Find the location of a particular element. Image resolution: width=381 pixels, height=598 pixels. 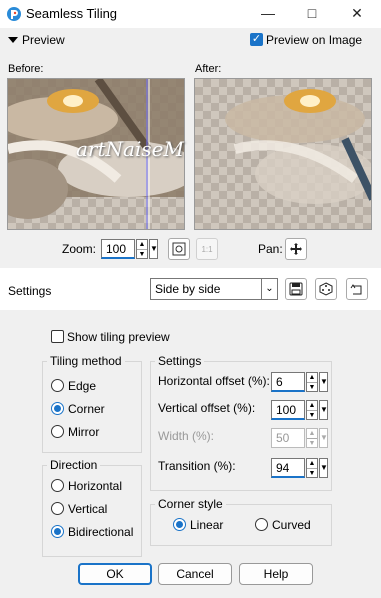

preset-value: Side by side is located at coordinates (188, 289).